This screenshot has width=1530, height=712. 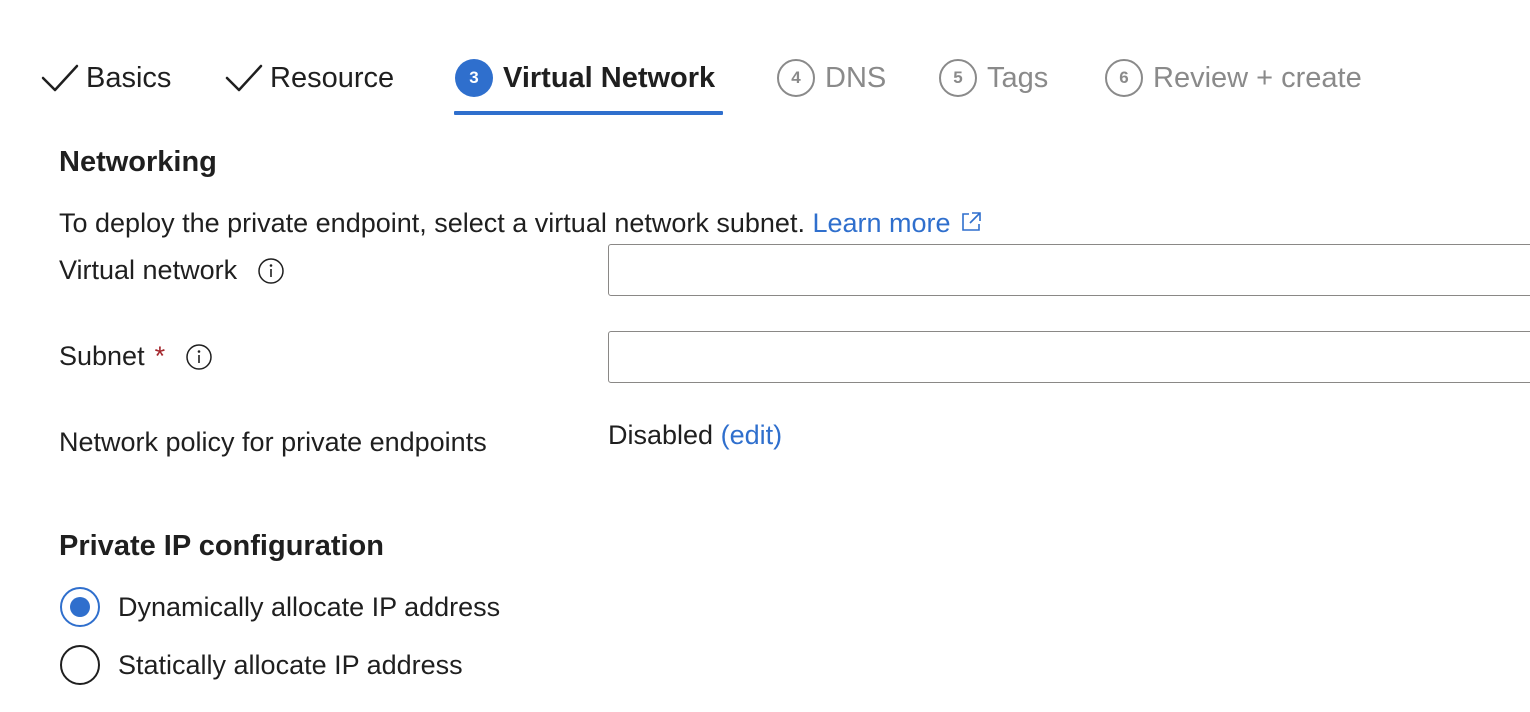 What do you see at coordinates (332, 77) in the screenshot?
I see `step-label: Resource` at bounding box center [332, 77].